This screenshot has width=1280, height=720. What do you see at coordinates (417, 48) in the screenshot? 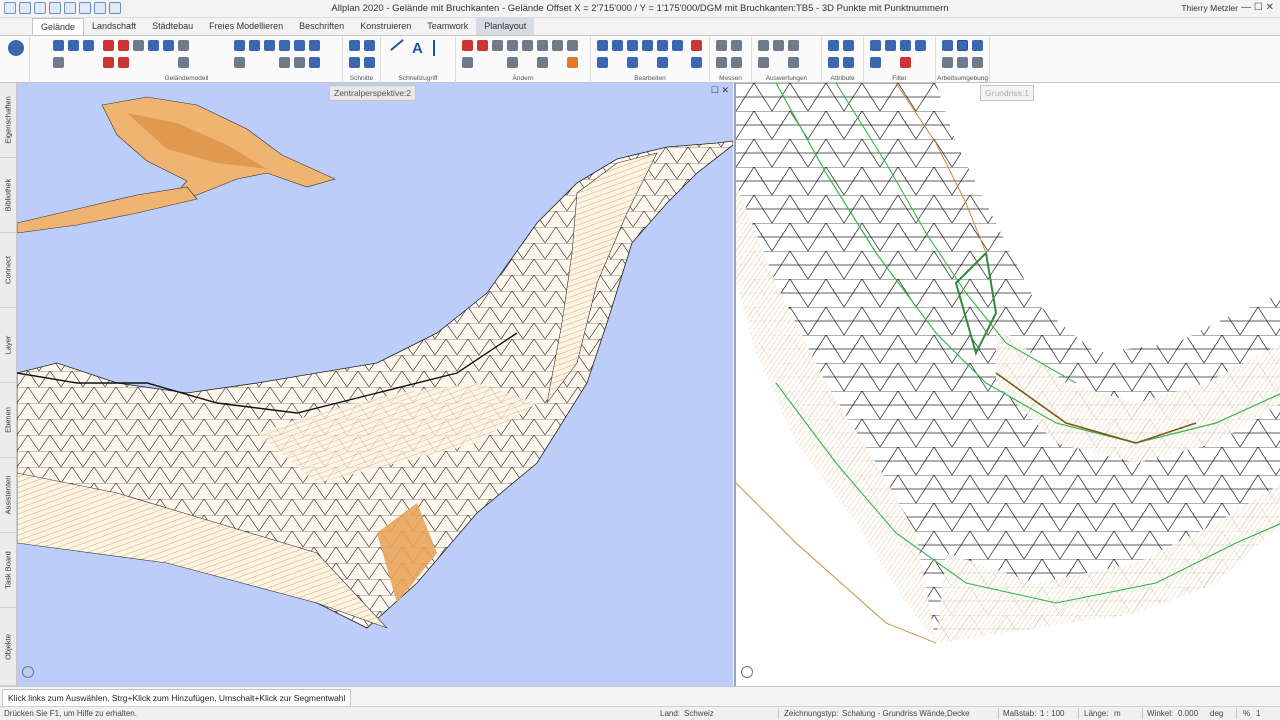
I see `text-icon: A` at bounding box center [417, 48].